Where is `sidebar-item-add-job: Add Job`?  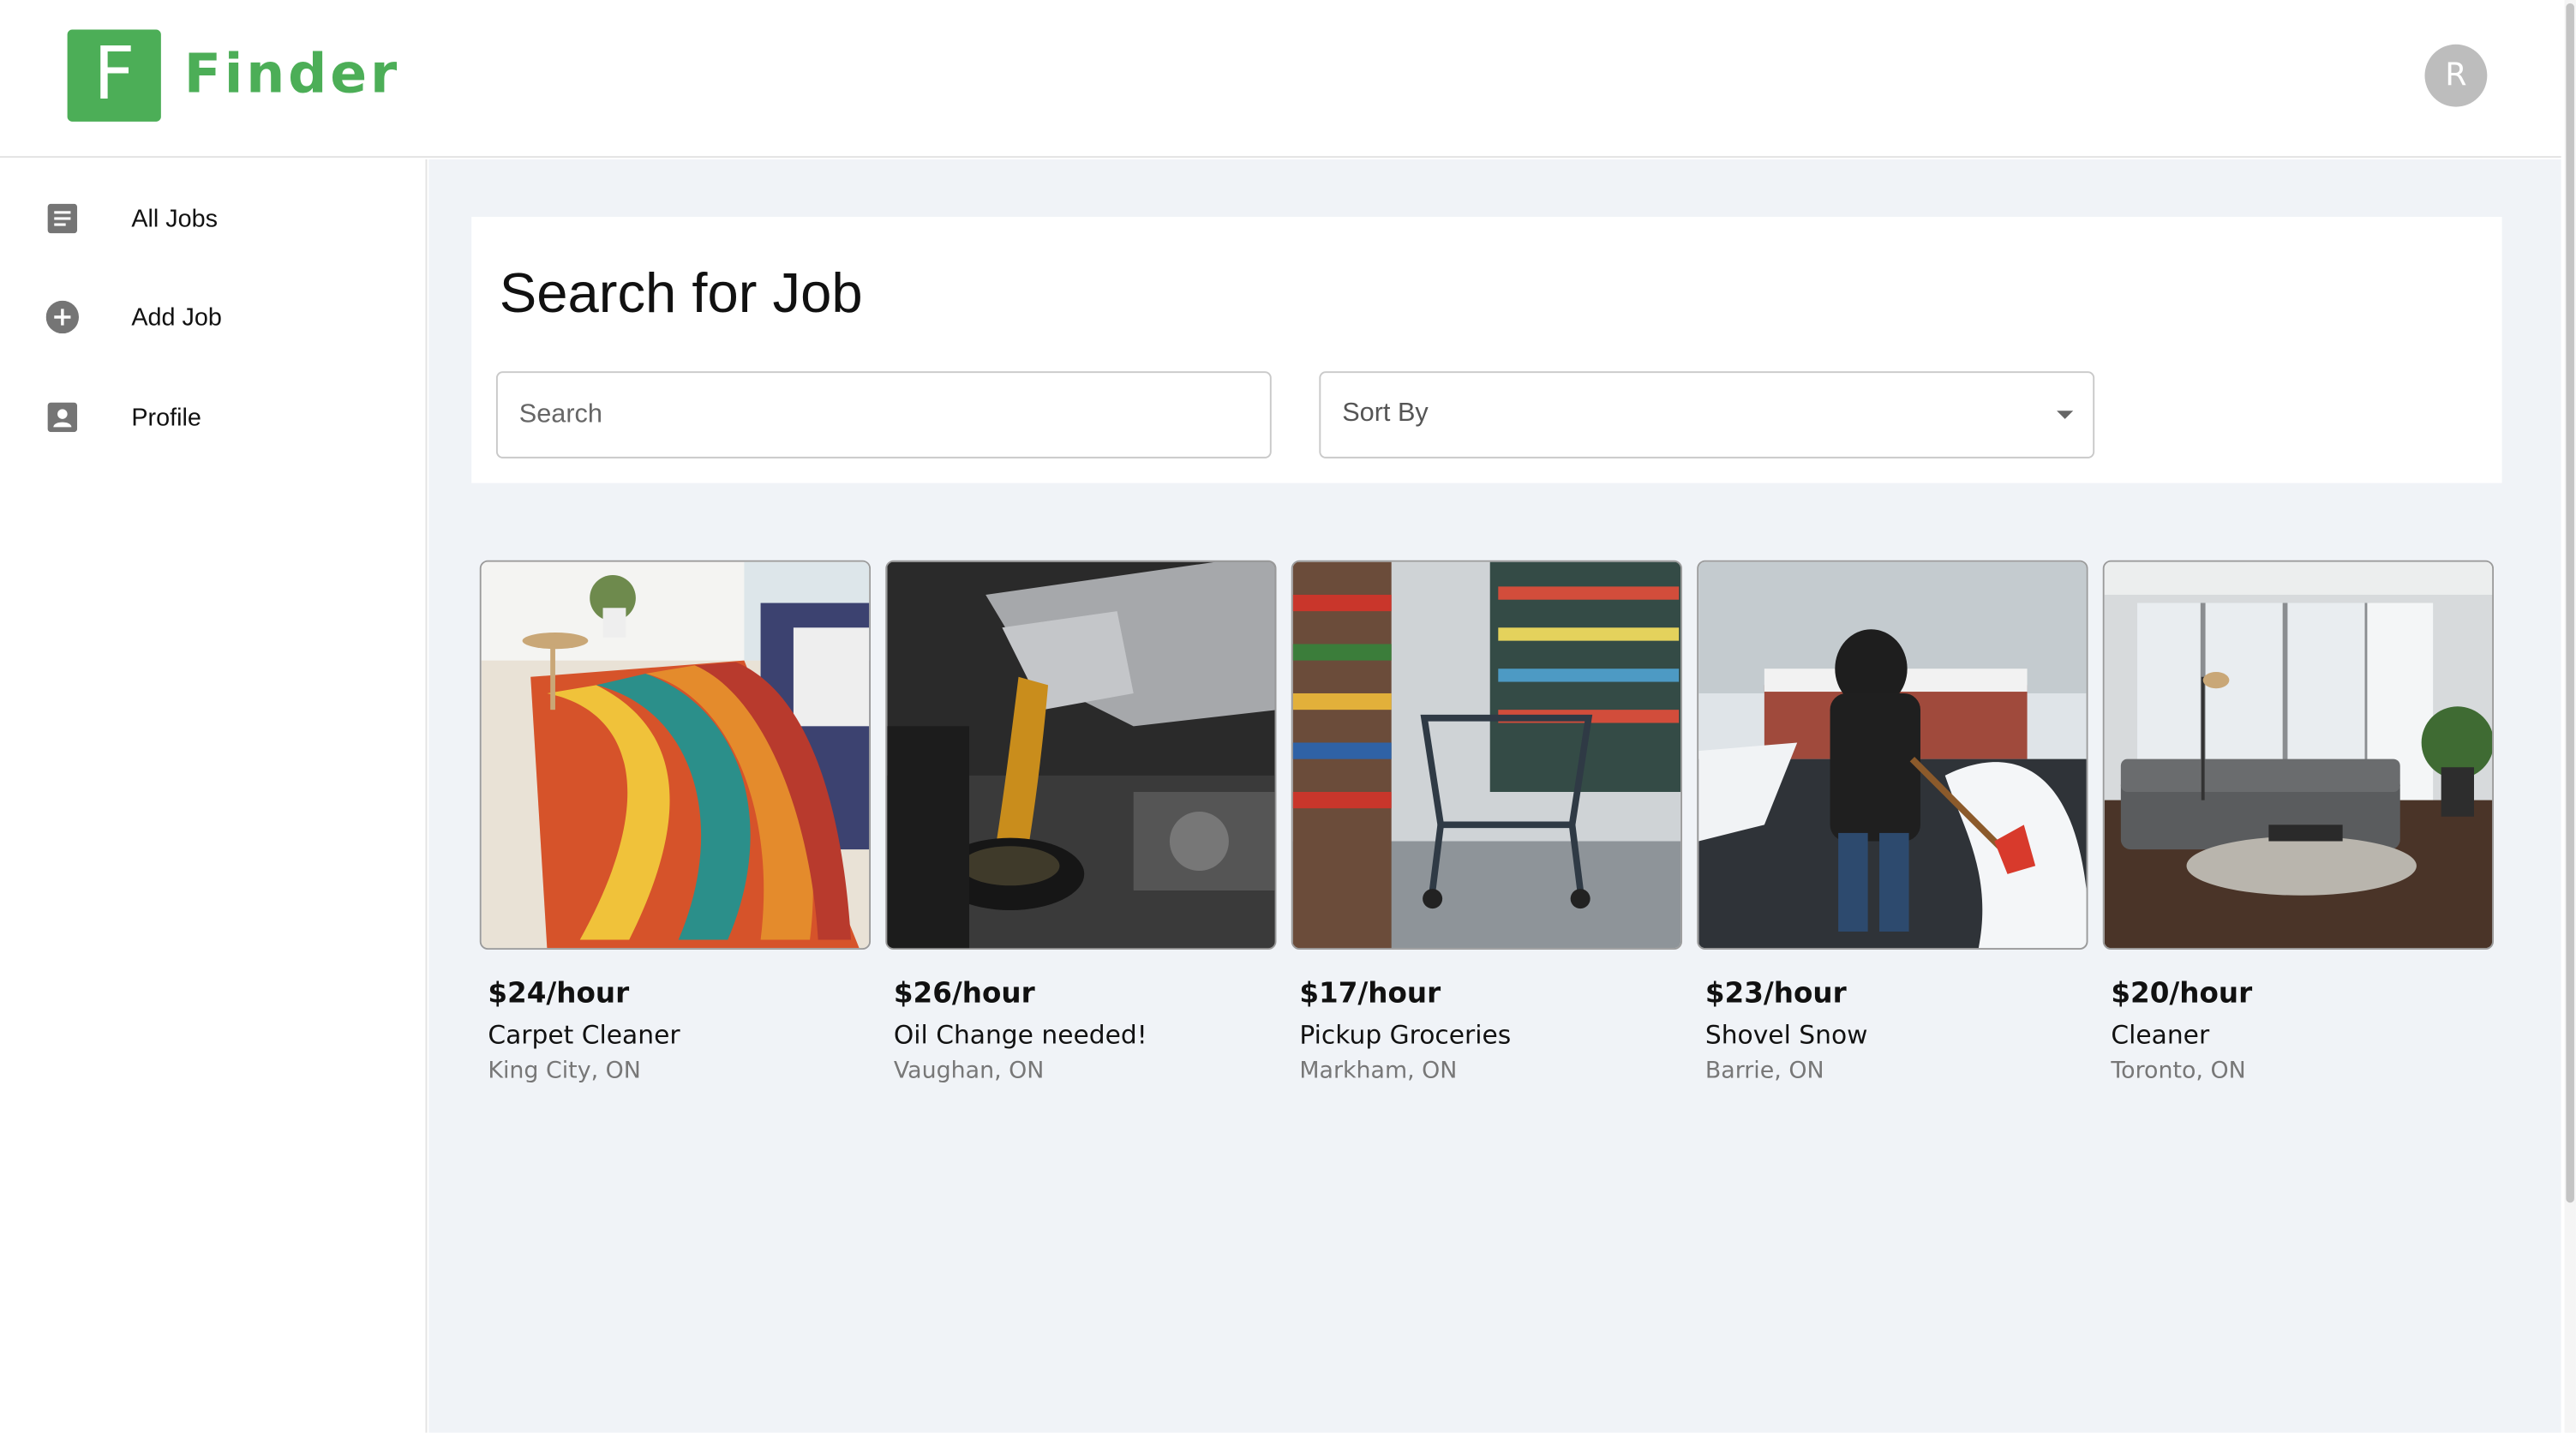 sidebar-item-add-job: Add Job is located at coordinates (213, 317).